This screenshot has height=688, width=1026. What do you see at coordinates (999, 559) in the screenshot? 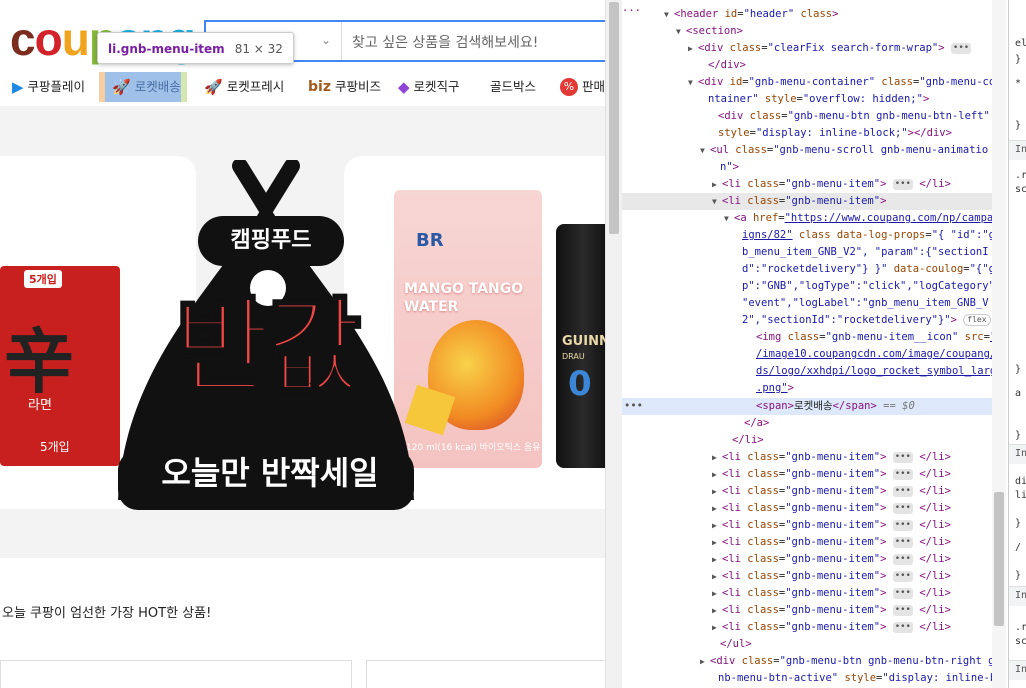
I see `devtools-scroll-thumb` at bounding box center [999, 559].